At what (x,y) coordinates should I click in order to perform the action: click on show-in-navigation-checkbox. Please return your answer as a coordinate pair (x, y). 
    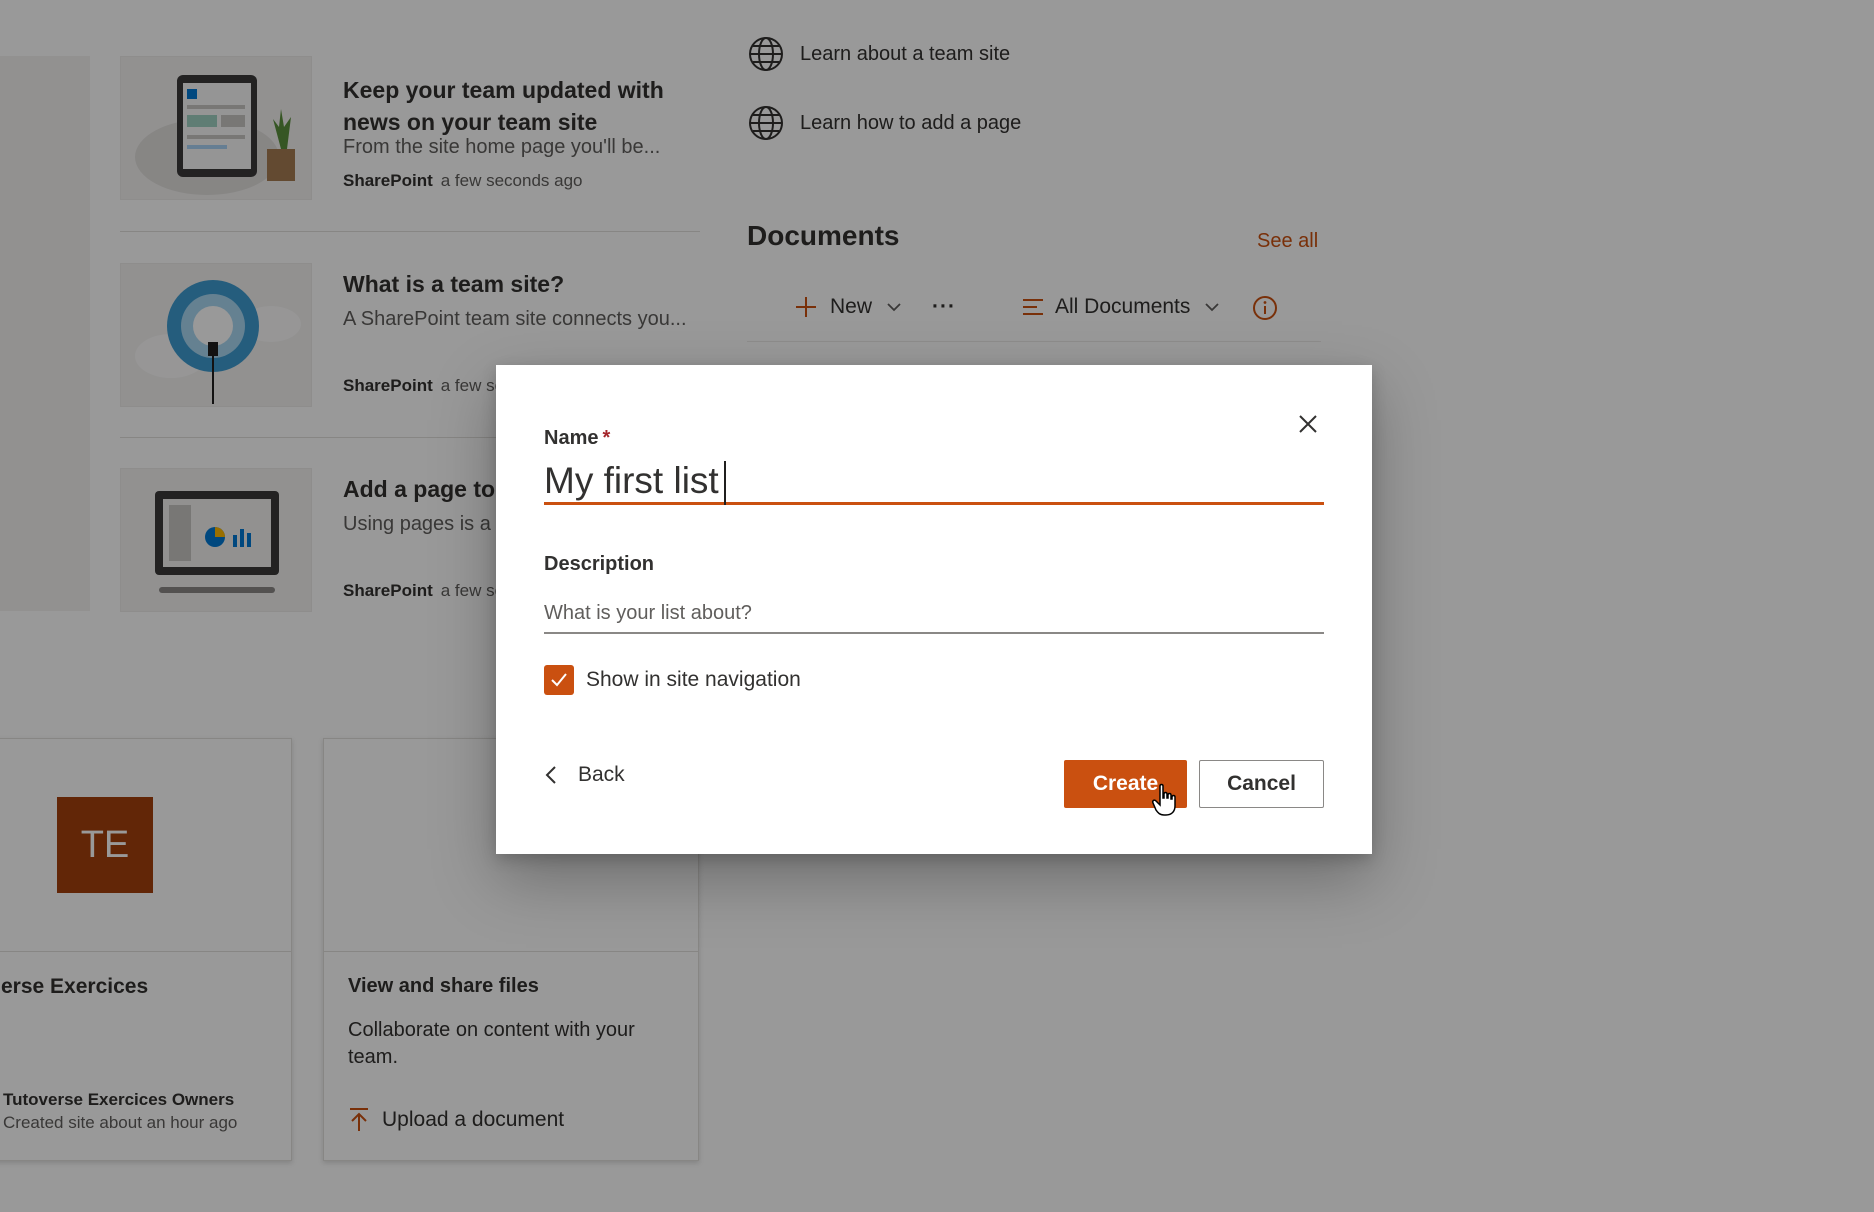
    Looking at the image, I should click on (559, 680).